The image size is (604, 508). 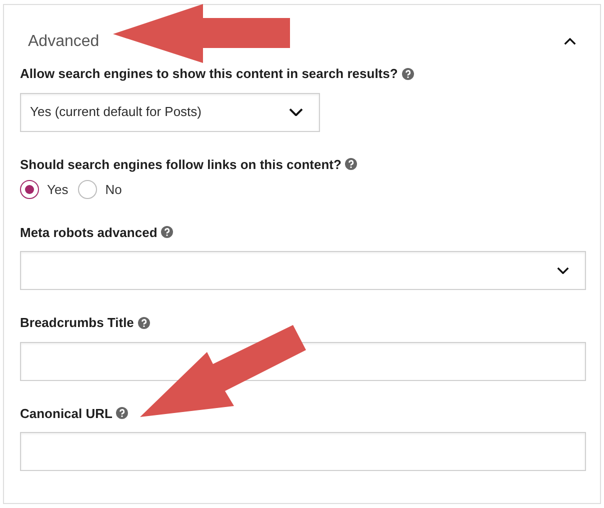 I want to click on radio-label: No, so click(x=113, y=190).